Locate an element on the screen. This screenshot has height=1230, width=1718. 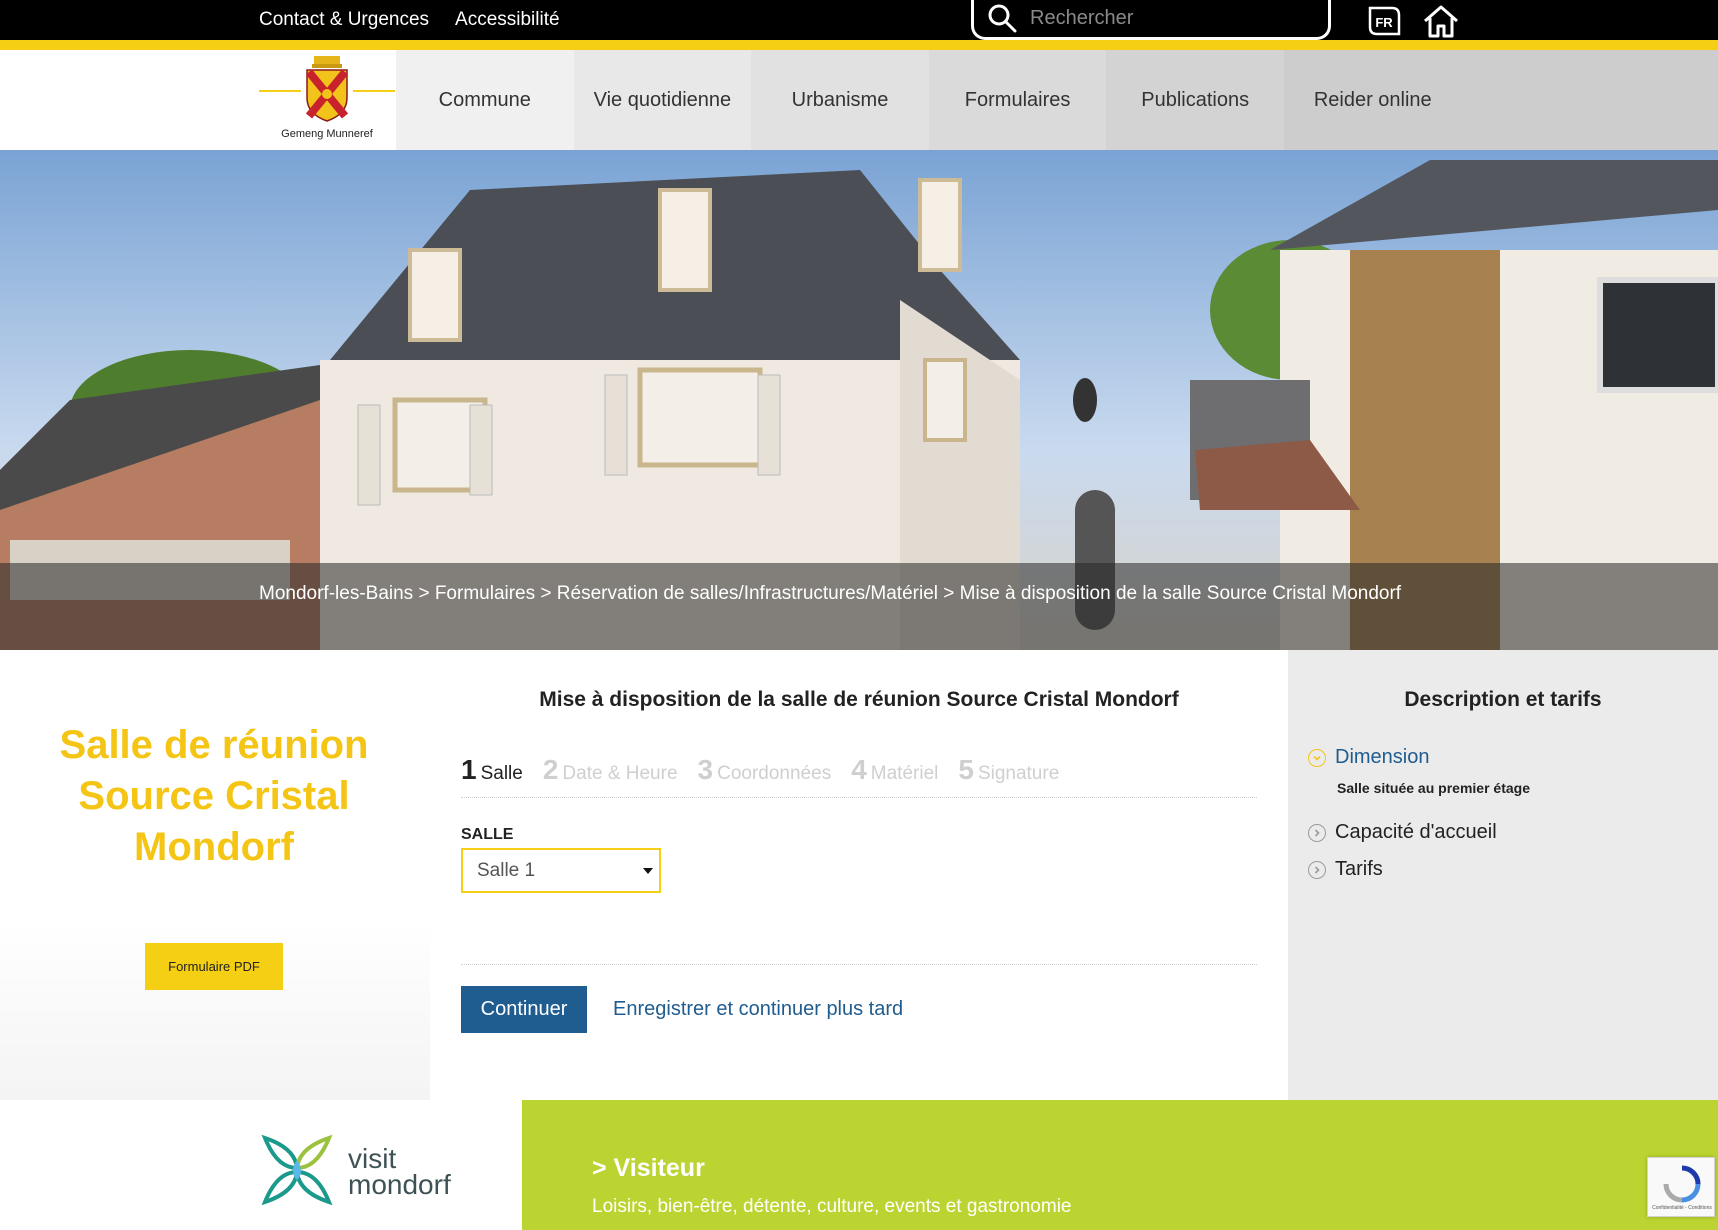
step-materiel: 4 Matériel is located at coordinates (894, 770).